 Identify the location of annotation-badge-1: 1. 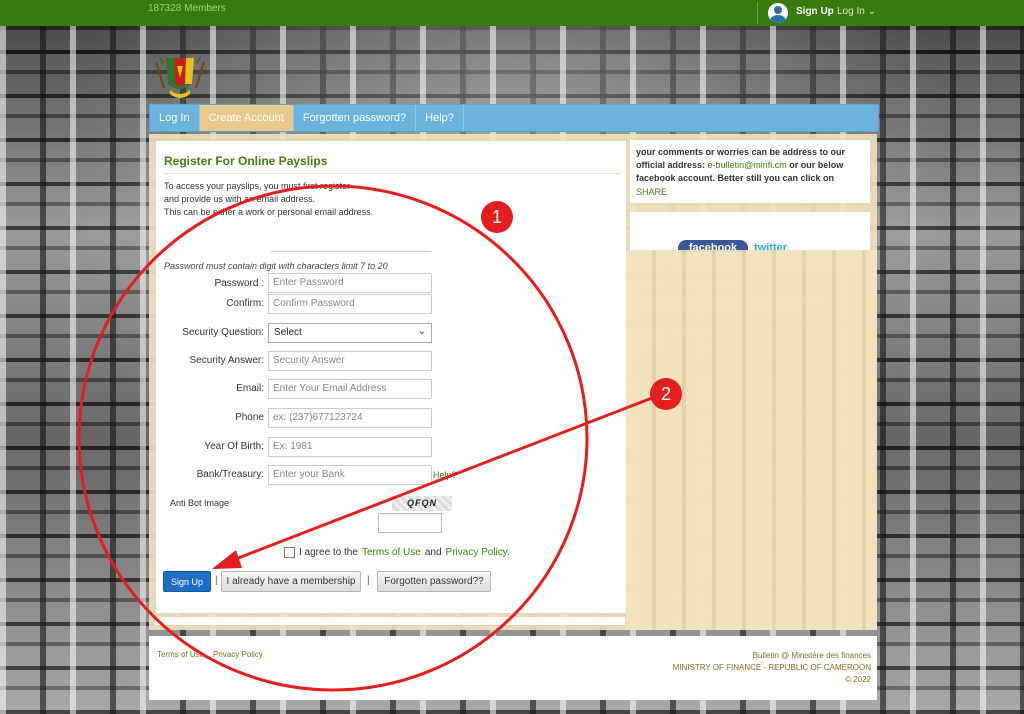
(497, 217).